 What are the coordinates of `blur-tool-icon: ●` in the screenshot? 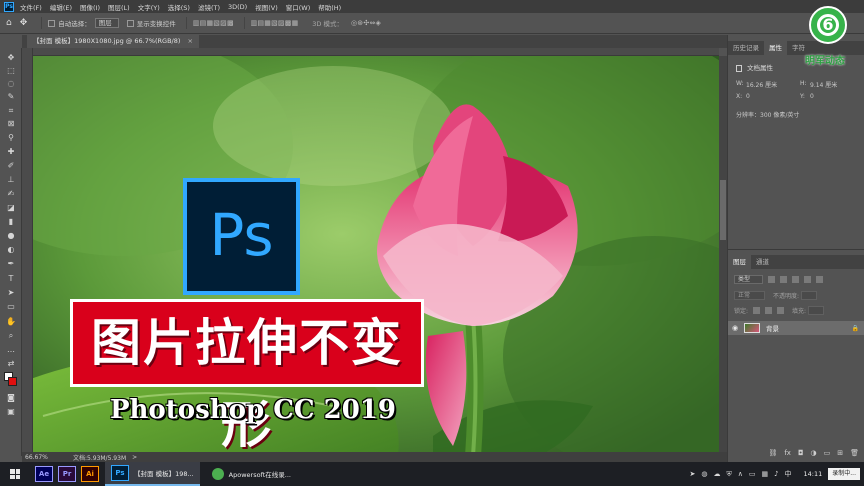 It's located at (11, 235).